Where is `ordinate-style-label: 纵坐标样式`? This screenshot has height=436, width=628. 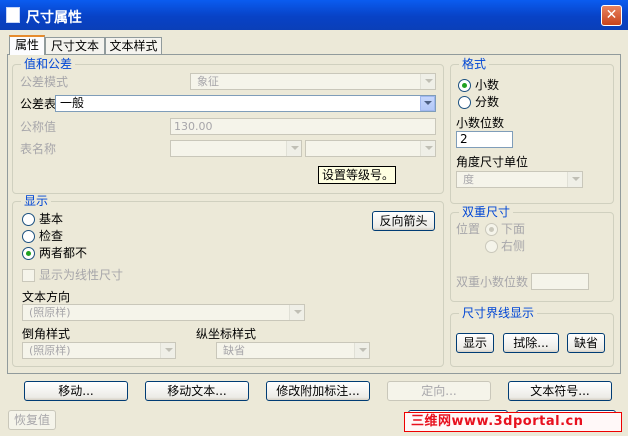 ordinate-style-label: 纵坐标样式 is located at coordinates (226, 334).